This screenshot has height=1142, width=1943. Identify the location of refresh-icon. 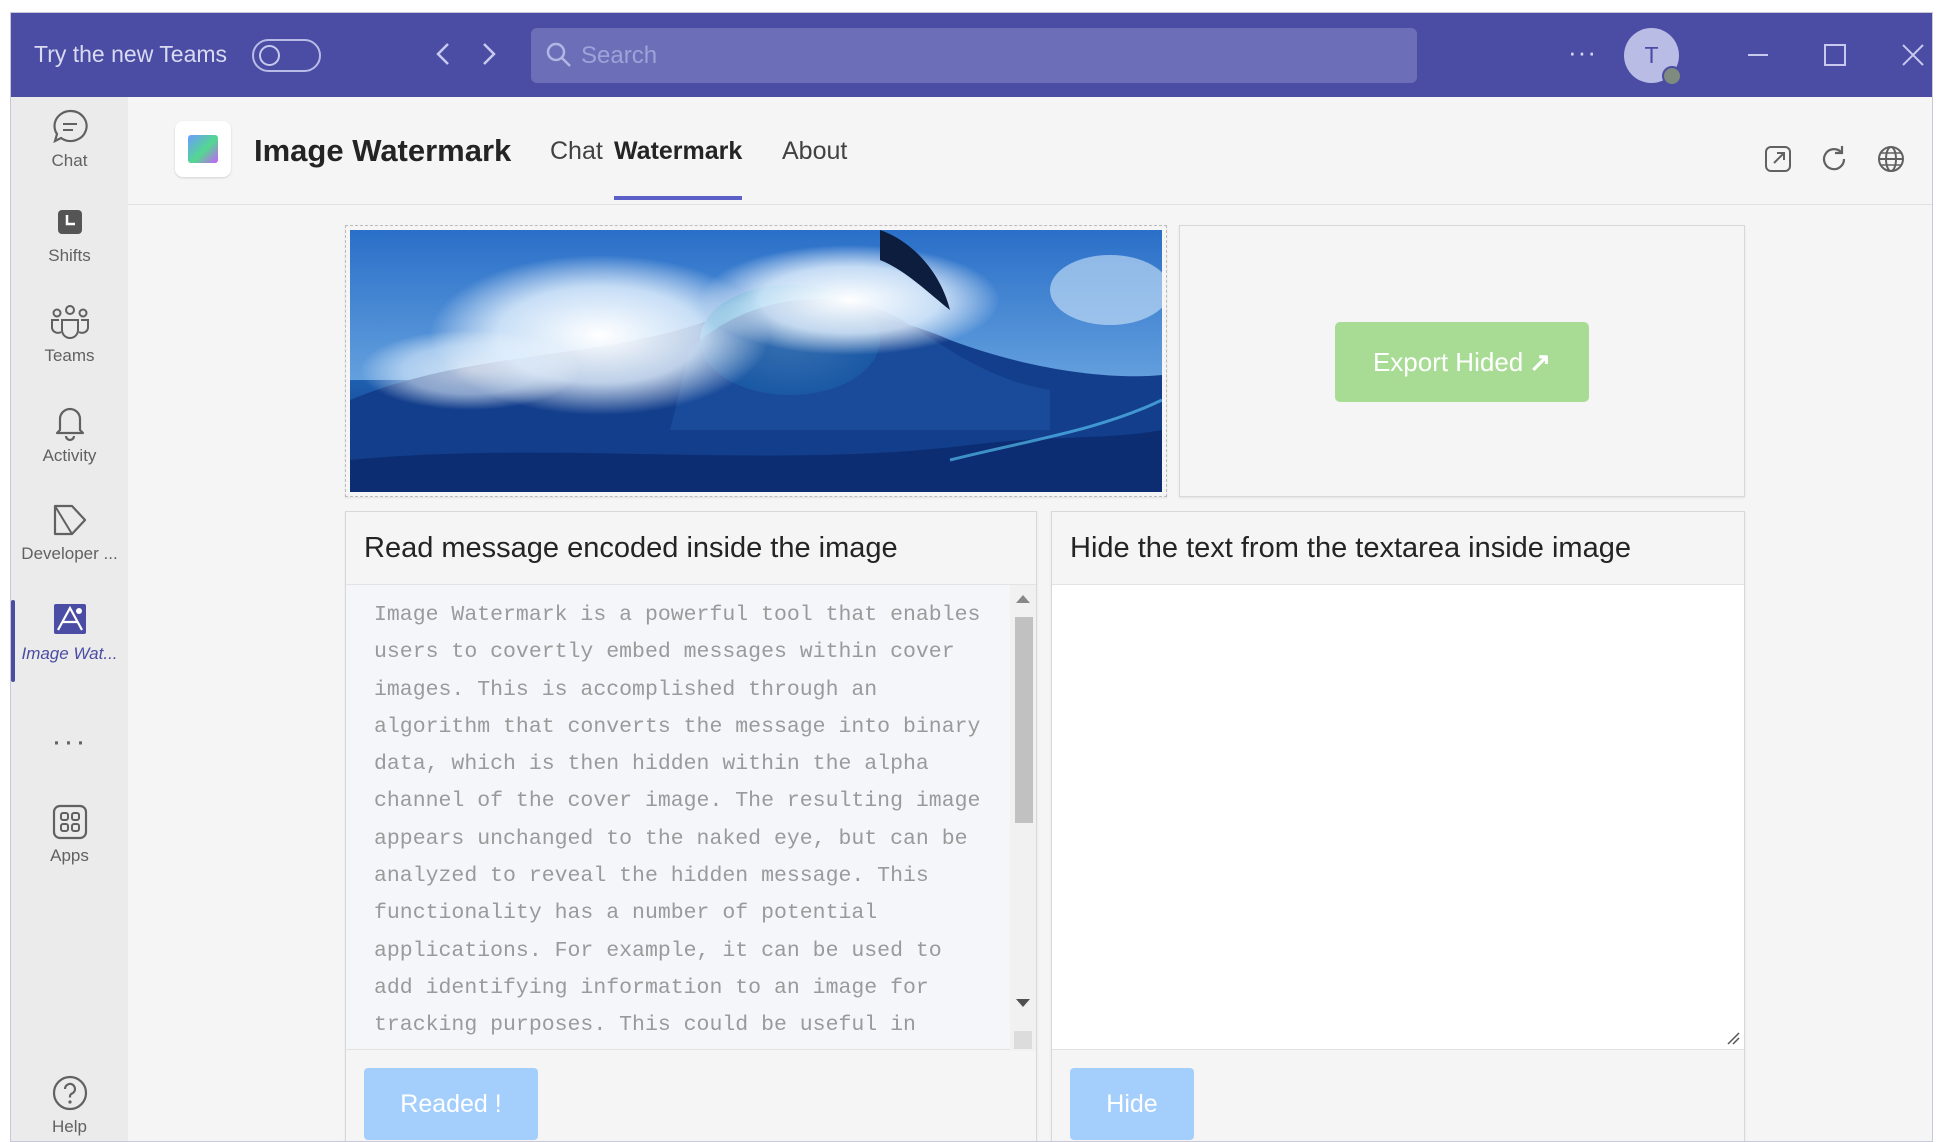
(1834, 159).